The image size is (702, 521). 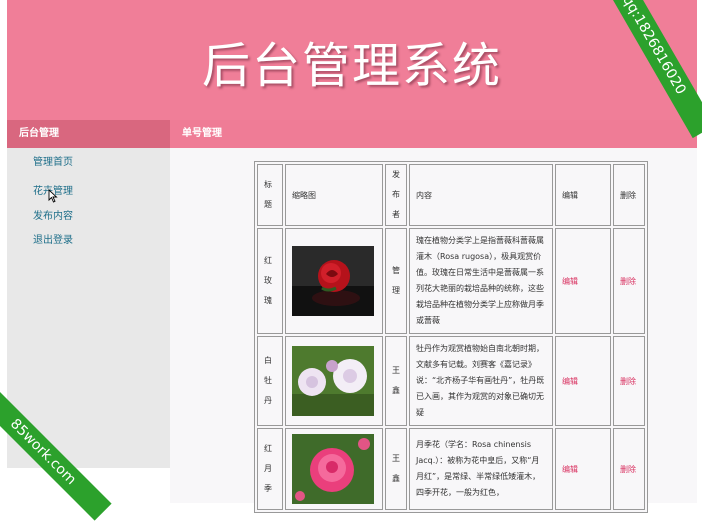 I want to click on page-title: 后台管理系统, so click(x=351, y=66).